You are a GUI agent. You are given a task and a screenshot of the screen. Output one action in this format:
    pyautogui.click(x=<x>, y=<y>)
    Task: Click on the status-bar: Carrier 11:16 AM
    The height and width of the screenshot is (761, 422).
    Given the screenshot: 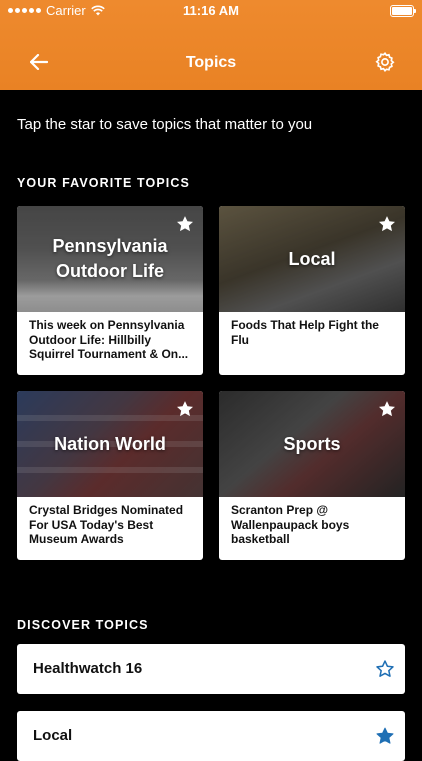 What is the action you would take?
    pyautogui.click(x=211, y=11)
    